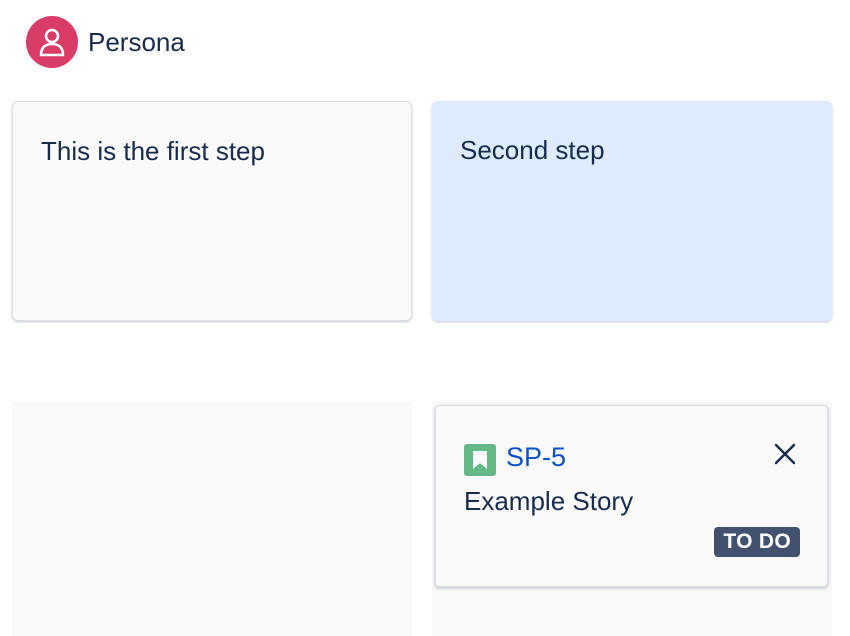  I want to click on persona-header: Persona, so click(105, 42).